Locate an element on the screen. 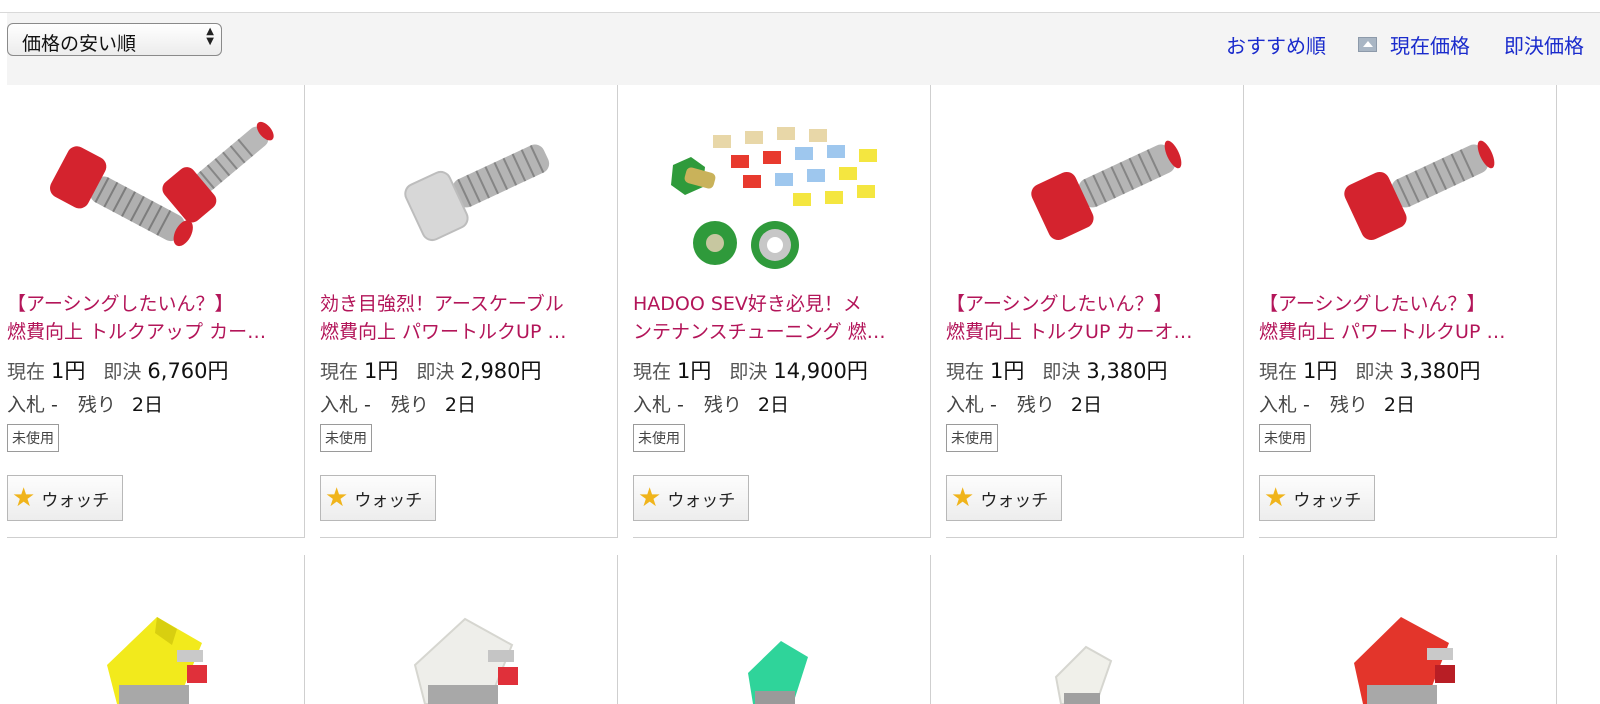  sort-select-value: 価格の安い順 is located at coordinates (79, 44).